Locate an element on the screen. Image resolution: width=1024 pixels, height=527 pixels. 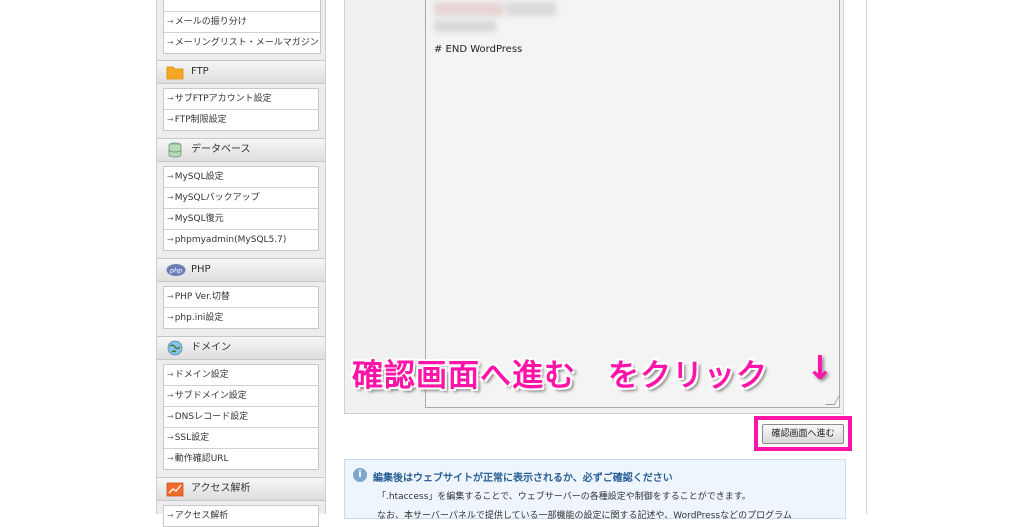
sidebar-item-phpmyadmin: →phpmyadmin(MySQL5.7) is located at coordinates (241, 240).